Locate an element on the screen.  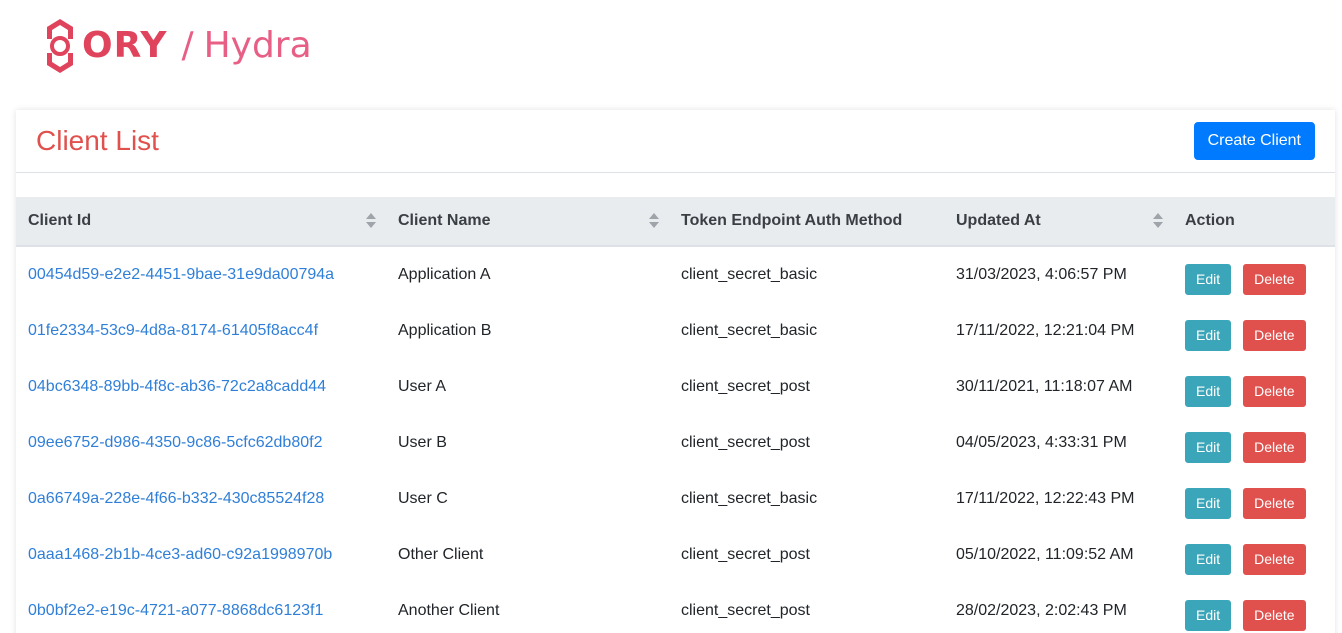
client-id-cell: 09ee6752-d986-4350-9c86-5cfc62db80f2 is located at coordinates (201, 443).